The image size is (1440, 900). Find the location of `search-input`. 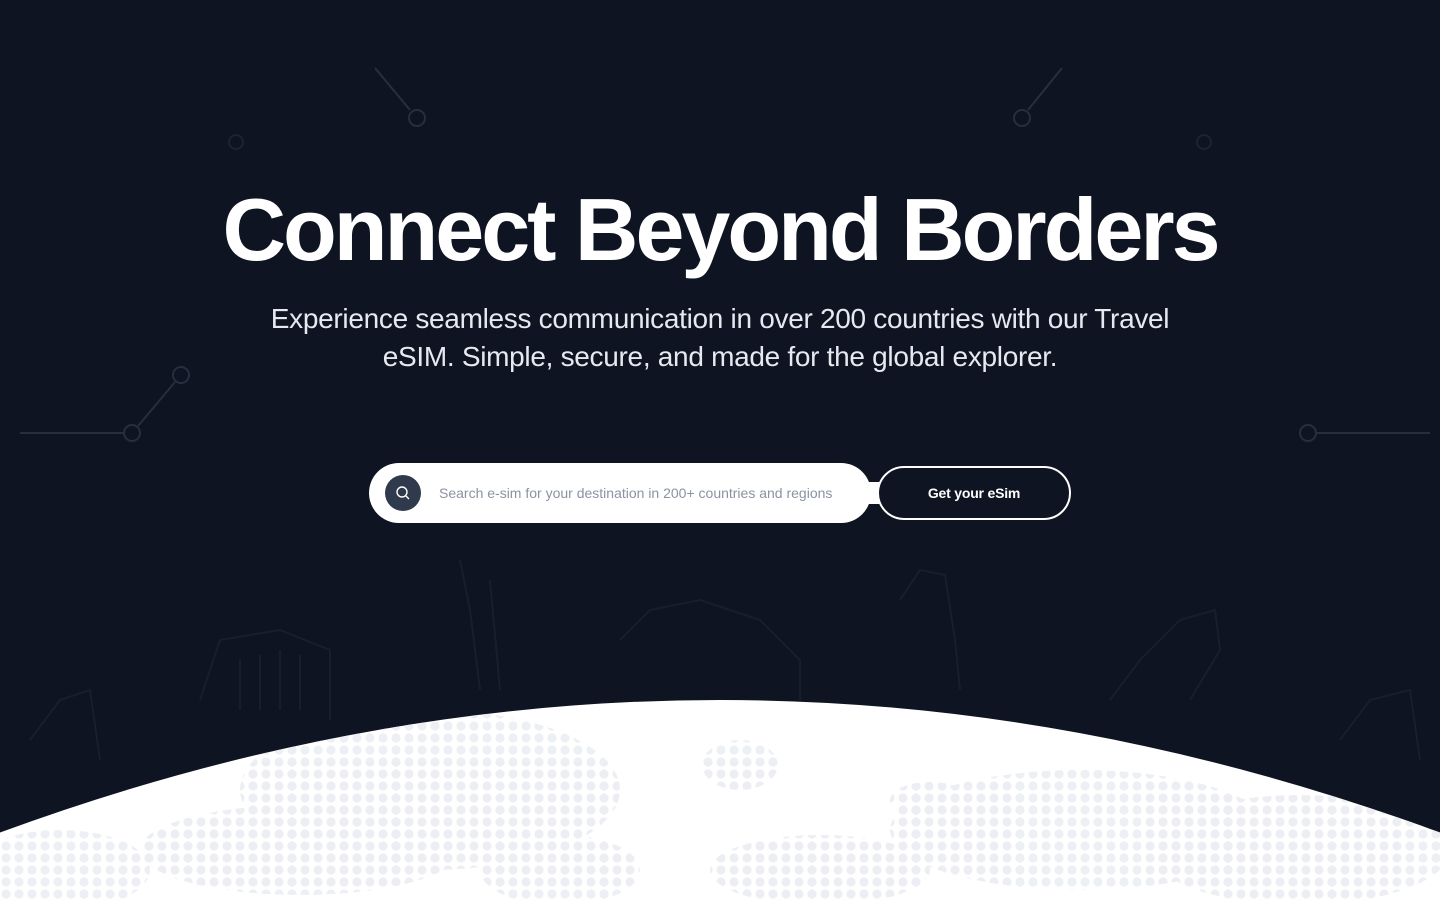

search-input is located at coordinates (649, 493).